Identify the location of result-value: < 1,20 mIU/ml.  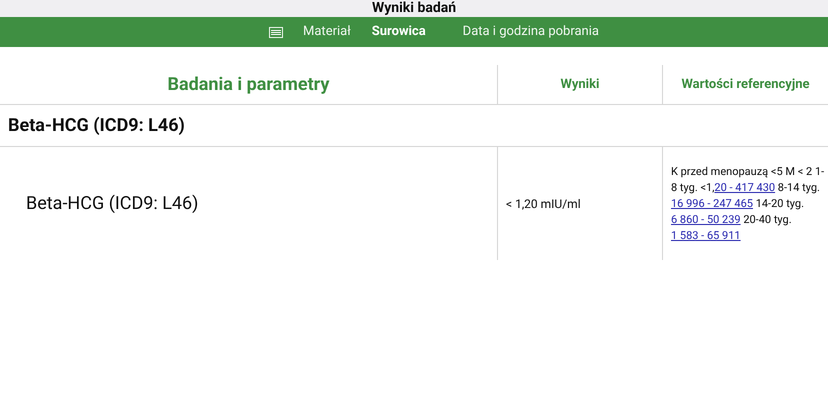
(543, 204).